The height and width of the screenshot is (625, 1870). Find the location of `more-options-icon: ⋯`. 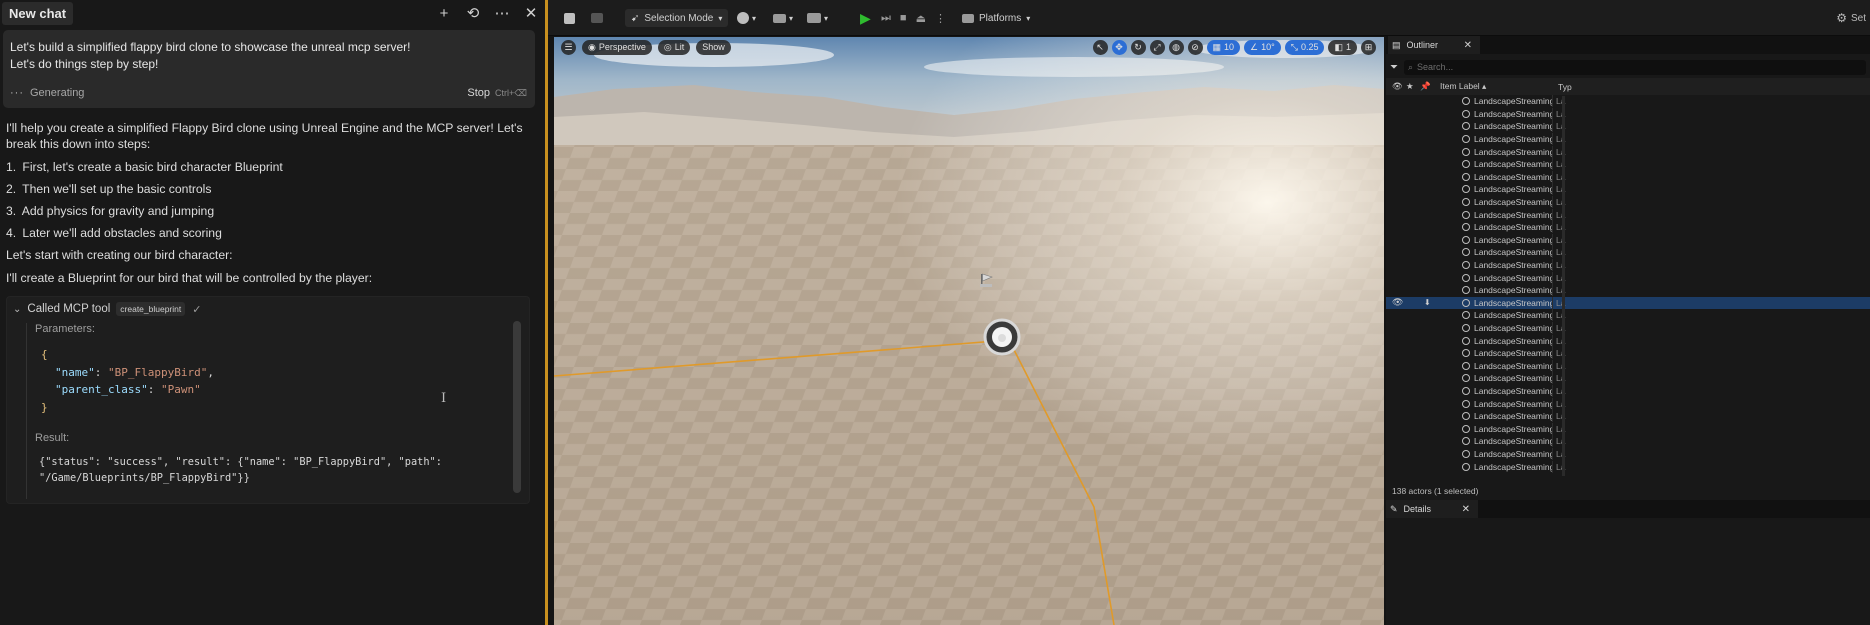

more-options-icon: ⋯ is located at coordinates (502, 13).